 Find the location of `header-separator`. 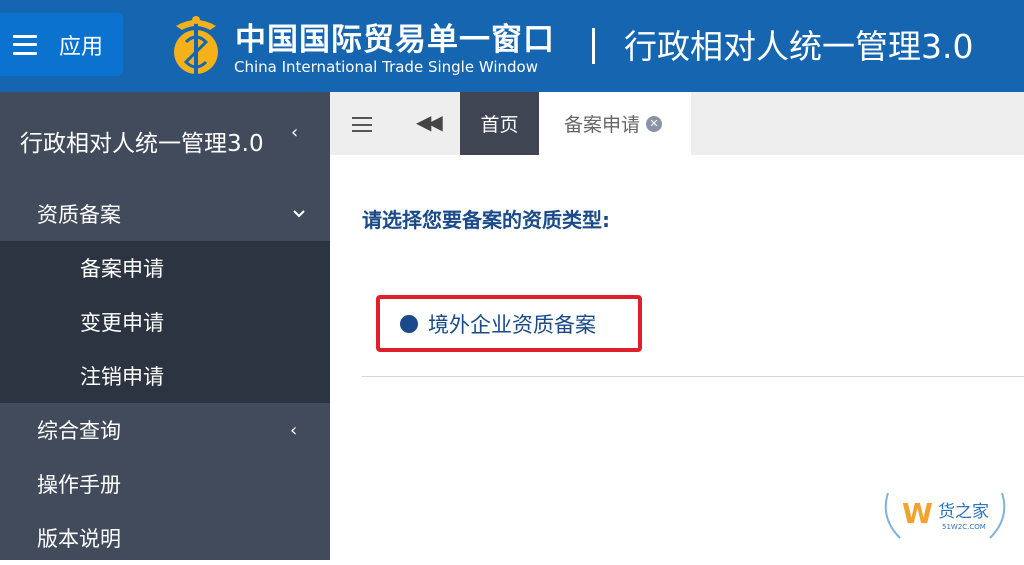

header-separator is located at coordinates (593, 46).